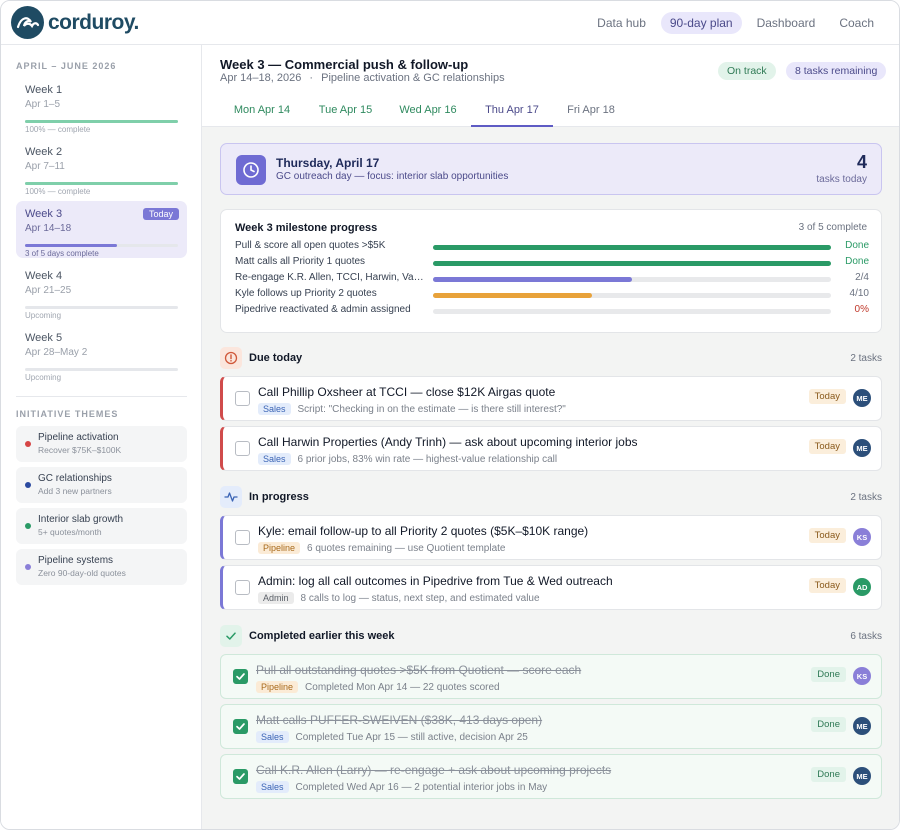  I want to click on theme-interior-slab-growth: Interior slab growth 5+ quotes/month, so click(101, 526).